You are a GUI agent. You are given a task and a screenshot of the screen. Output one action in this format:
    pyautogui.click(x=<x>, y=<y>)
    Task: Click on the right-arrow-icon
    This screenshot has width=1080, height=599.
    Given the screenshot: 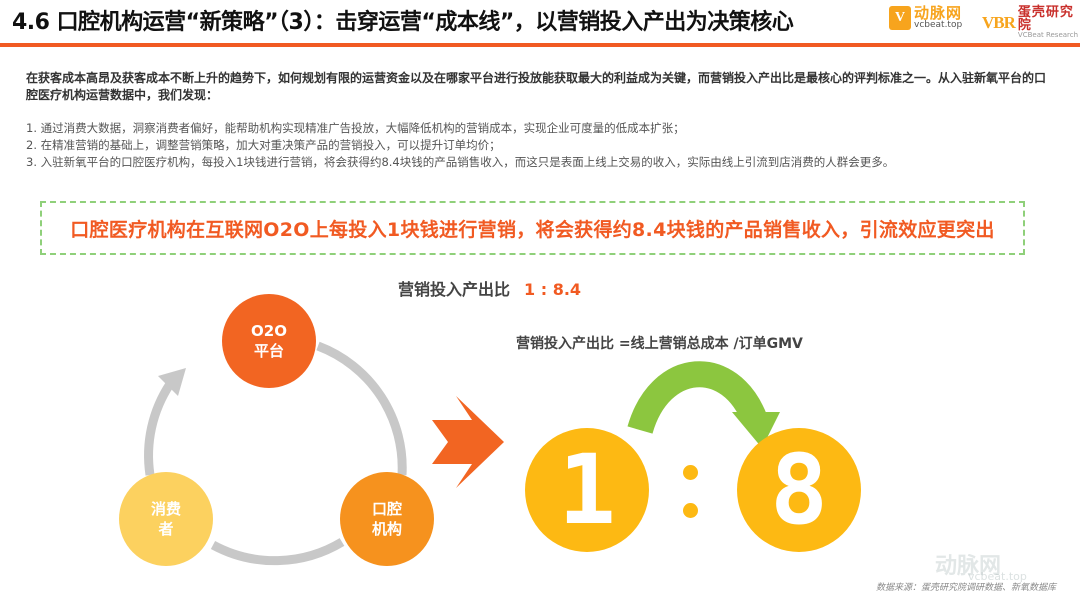 What is the action you would take?
    pyautogui.click(x=468, y=442)
    